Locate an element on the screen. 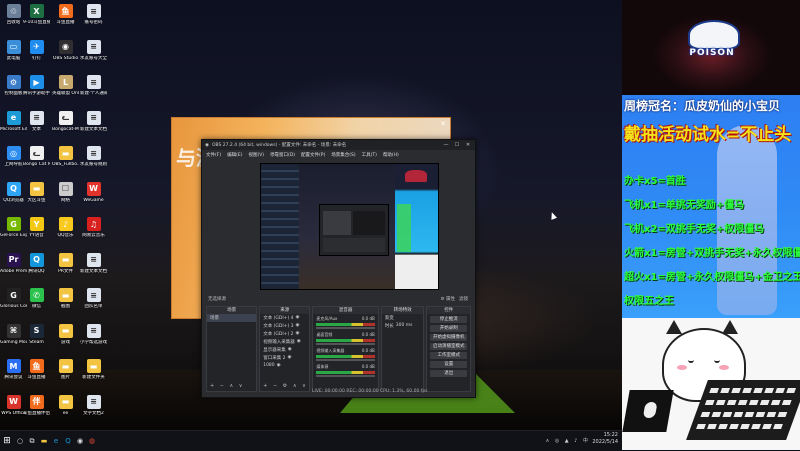  scene-controls: + − ∧ ∨ is located at coordinates (227, 386).